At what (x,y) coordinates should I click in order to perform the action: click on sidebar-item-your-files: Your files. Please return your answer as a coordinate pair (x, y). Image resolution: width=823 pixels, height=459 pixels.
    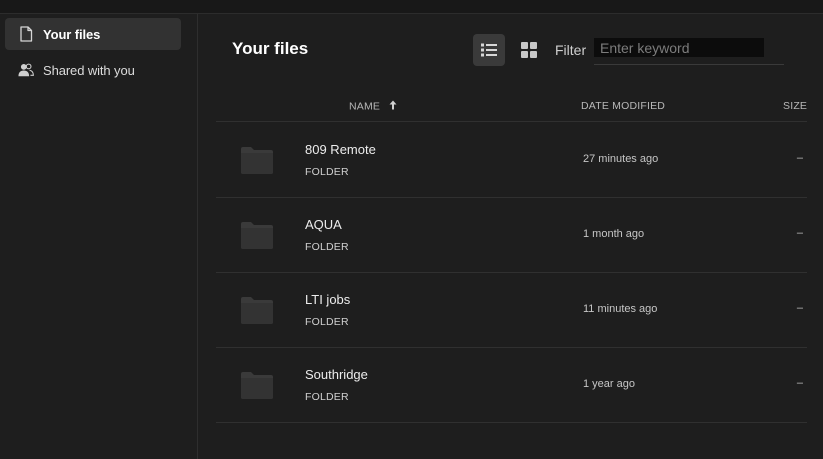
    Looking at the image, I should click on (93, 34).